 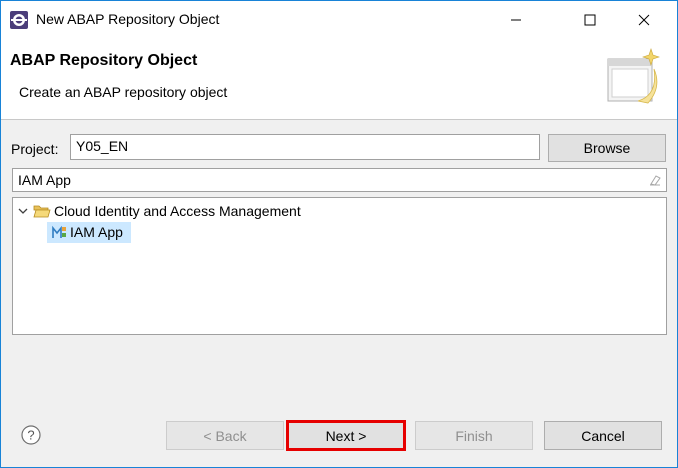 I want to click on chevron-down-icon, so click(x=23, y=211).